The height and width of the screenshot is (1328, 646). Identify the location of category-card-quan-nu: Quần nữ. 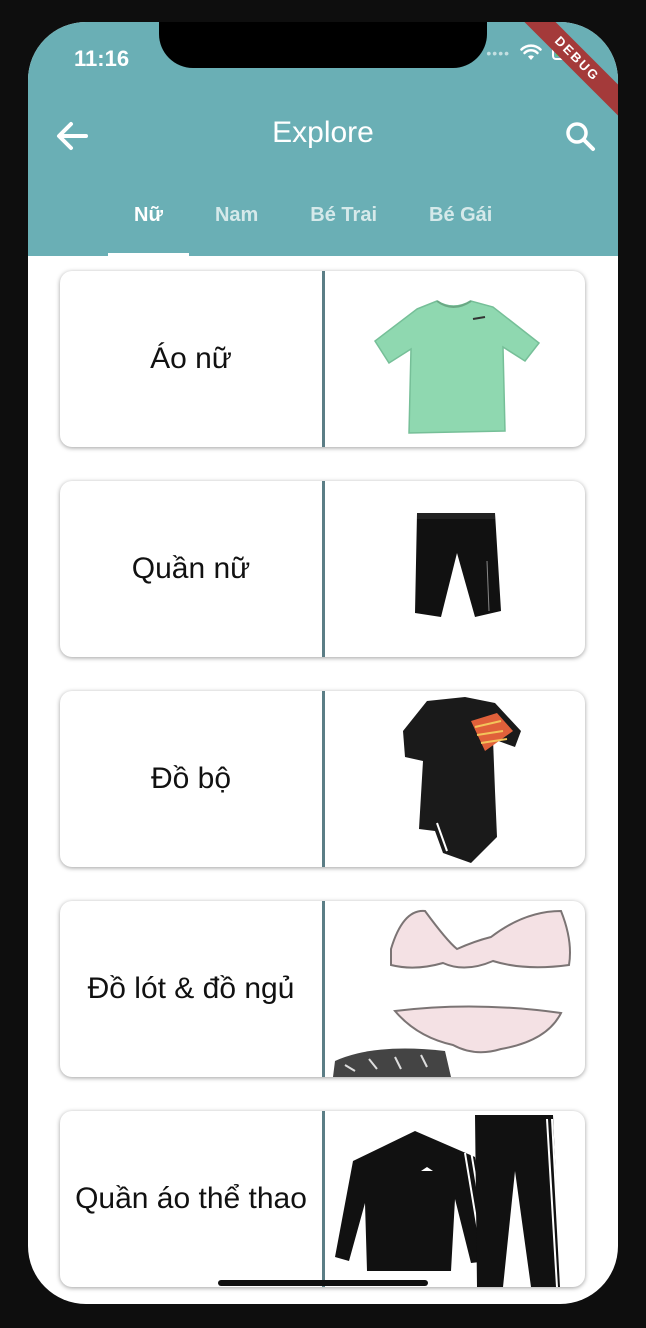
(322, 569).